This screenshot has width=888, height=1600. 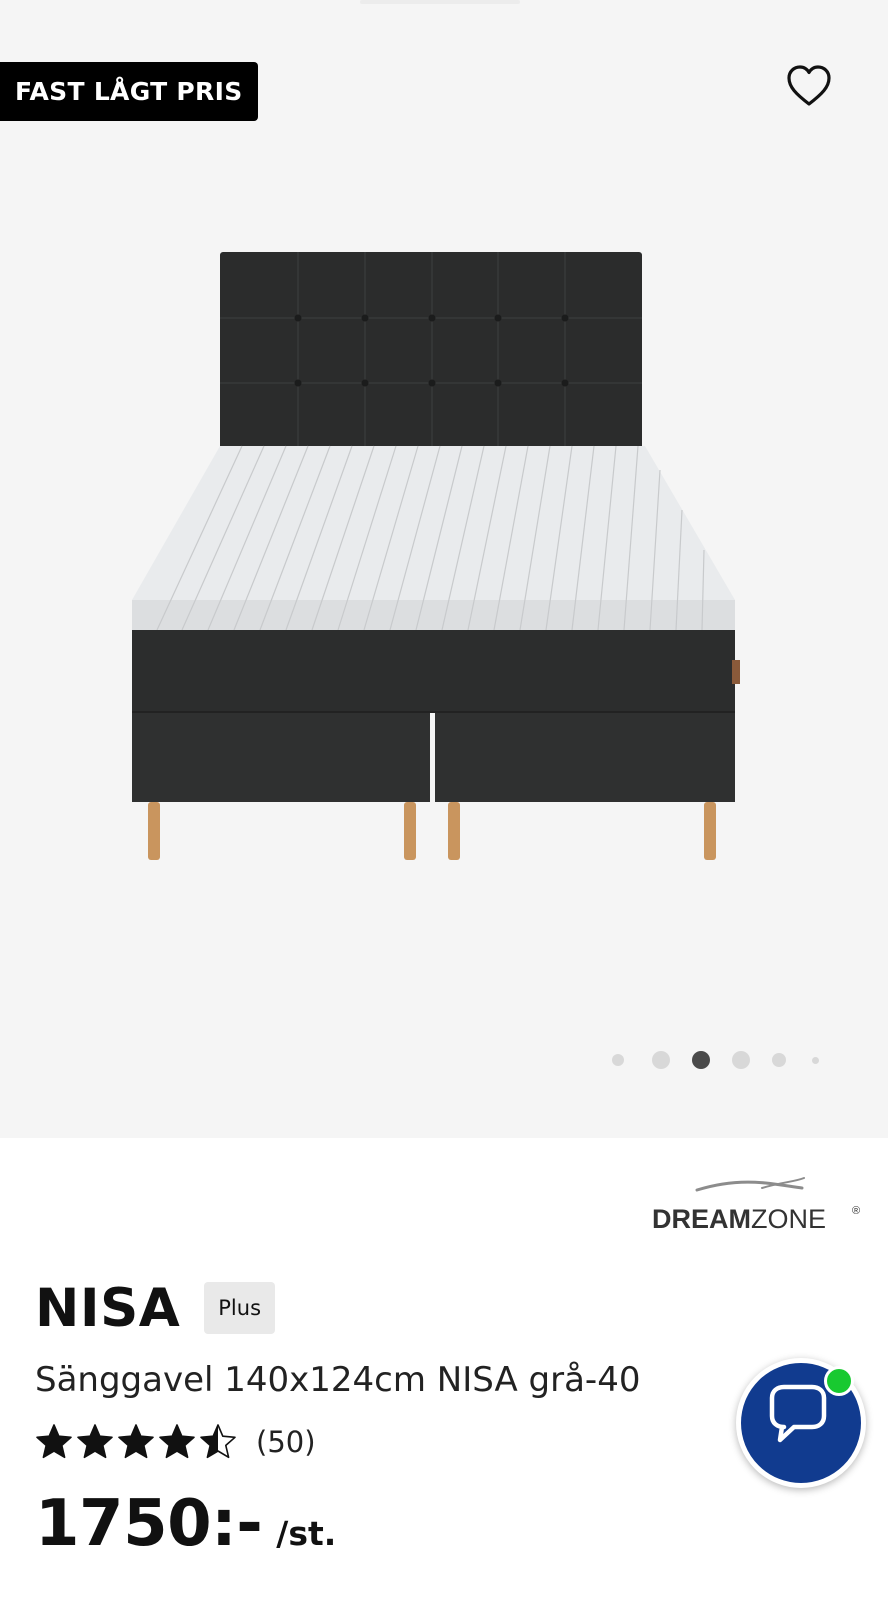 I want to click on review-count: (50), so click(x=286, y=1442).